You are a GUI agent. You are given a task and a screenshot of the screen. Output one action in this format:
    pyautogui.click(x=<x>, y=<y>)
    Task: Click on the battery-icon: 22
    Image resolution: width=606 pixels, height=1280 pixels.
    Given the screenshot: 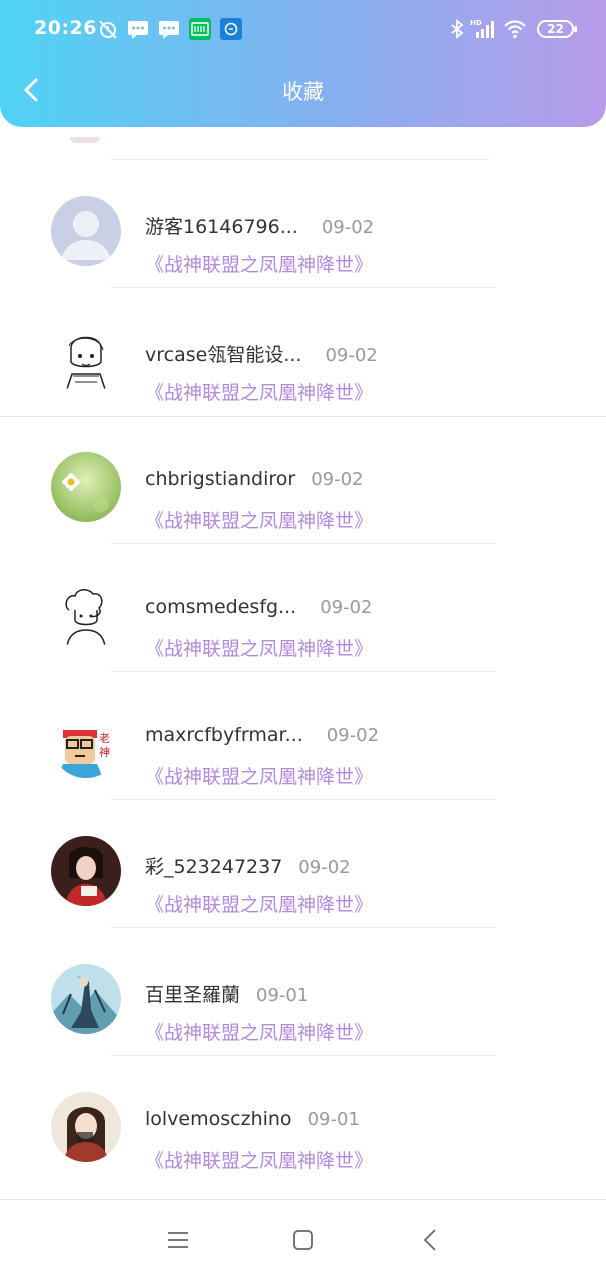 What is the action you would take?
    pyautogui.click(x=557, y=29)
    